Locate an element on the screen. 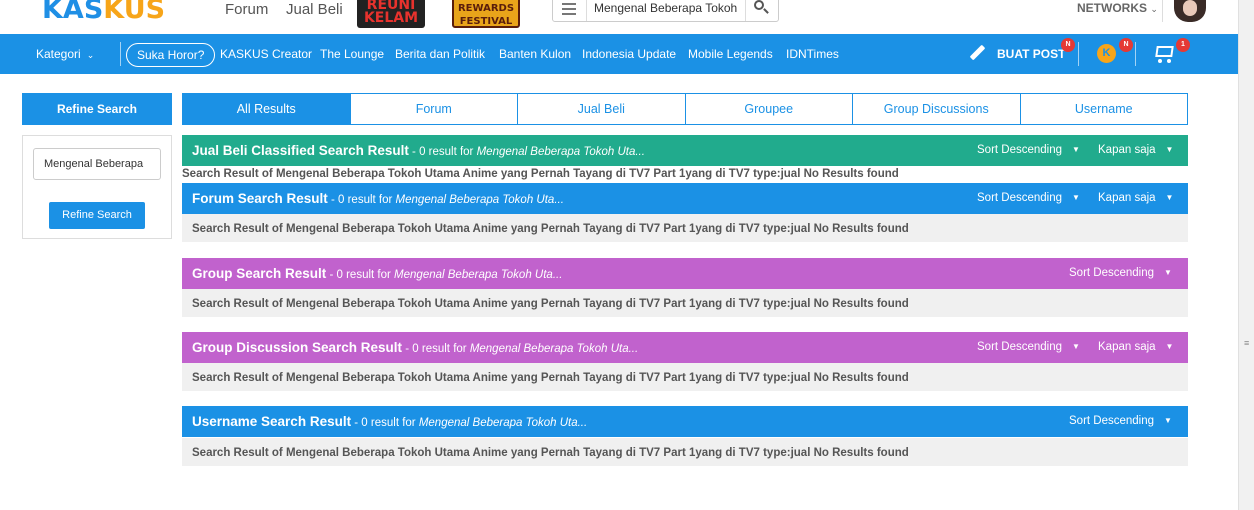 Image resolution: width=1254 pixels, height=510 pixels. logo-text-kus: KUS is located at coordinates (134, 12).